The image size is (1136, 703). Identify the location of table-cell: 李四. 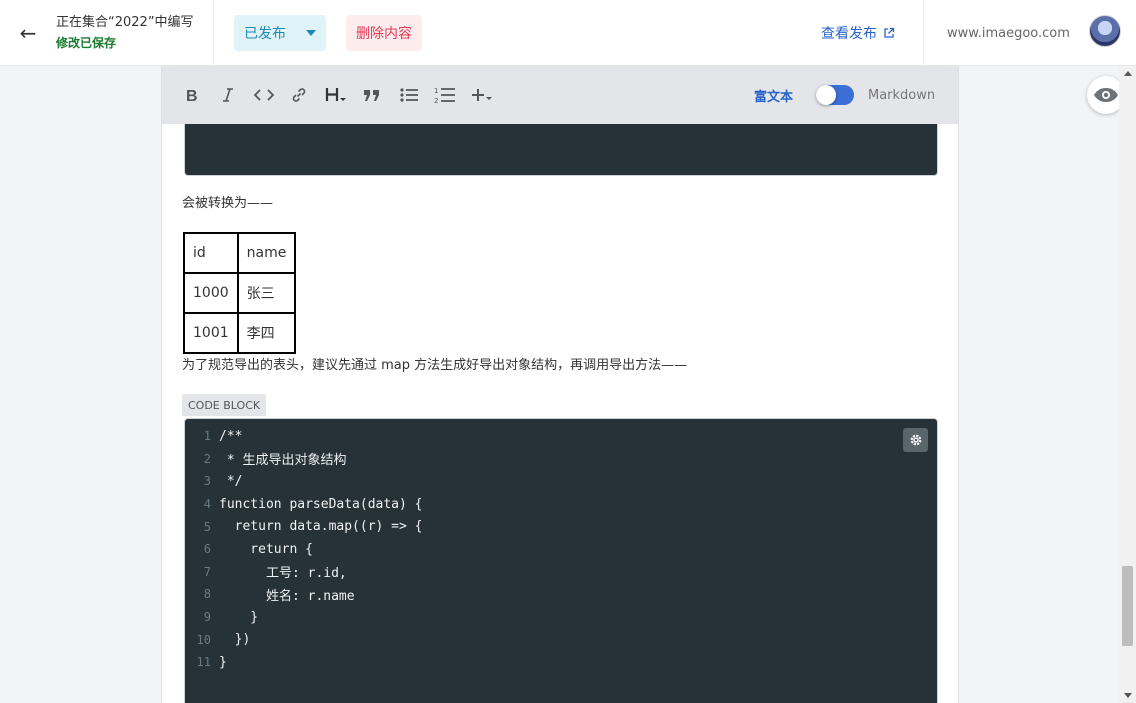
(266, 333).